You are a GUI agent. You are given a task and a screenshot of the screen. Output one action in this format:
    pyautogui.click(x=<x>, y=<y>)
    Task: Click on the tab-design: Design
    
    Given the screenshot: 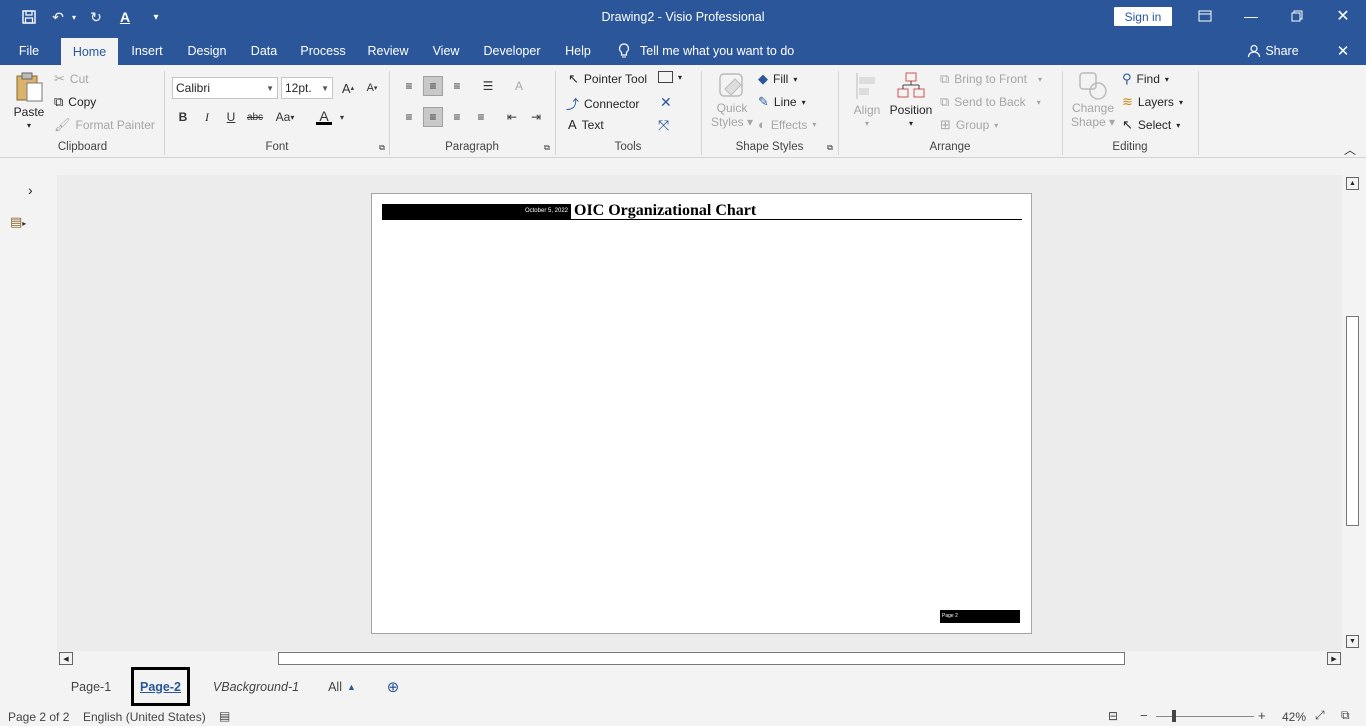 What is the action you would take?
    pyautogui.click(x=207, y=50)
    